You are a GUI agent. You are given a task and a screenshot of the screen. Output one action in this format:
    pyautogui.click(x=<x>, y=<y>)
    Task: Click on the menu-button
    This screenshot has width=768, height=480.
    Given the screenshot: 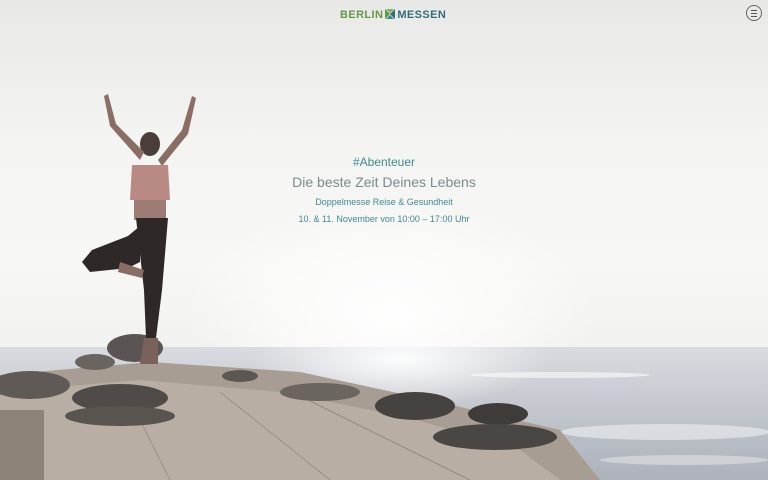 What is the action you would take?
    pyautogui.click(x=754, y=13)
    